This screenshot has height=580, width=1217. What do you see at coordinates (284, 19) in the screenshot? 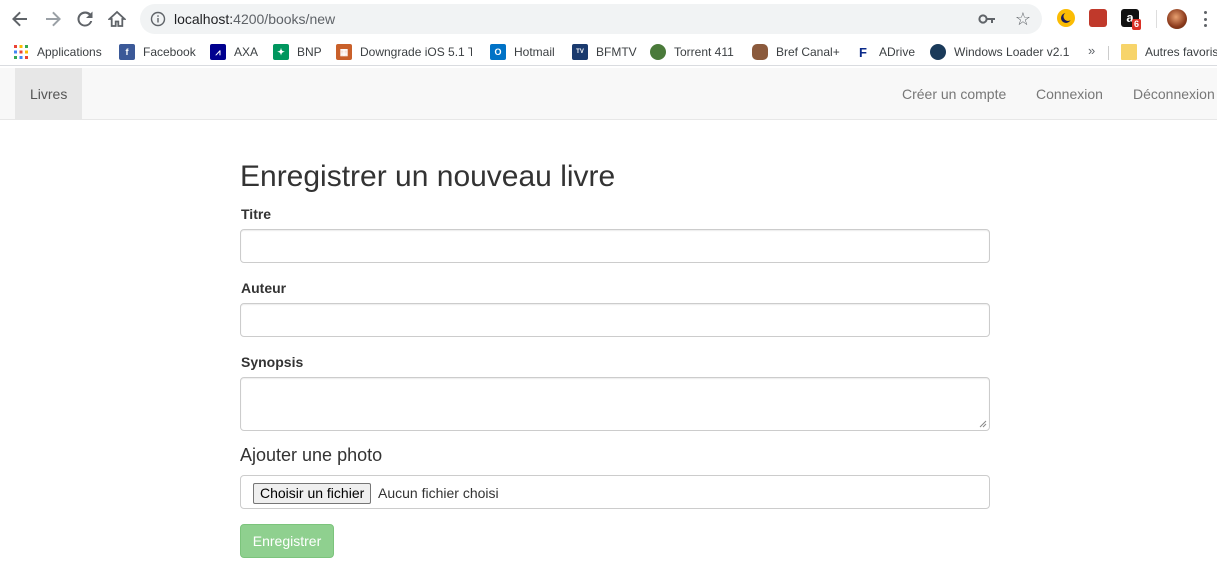
I see `url-path: 4200/books/new` at bounding box center [284, 19].